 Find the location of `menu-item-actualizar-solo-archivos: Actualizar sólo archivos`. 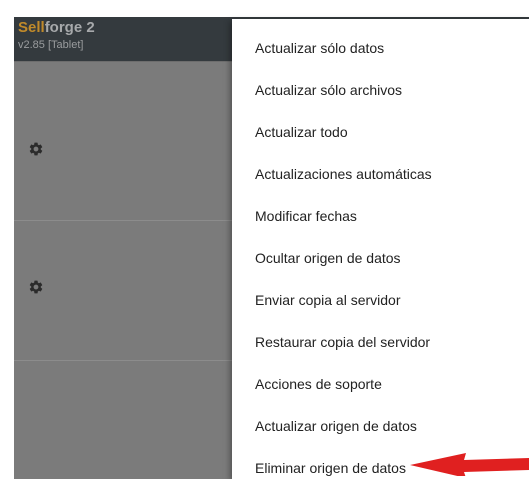

menu-item-actualizar-solo-archivos: Actualizar sólo archivos is located at coordinates (380, 90).